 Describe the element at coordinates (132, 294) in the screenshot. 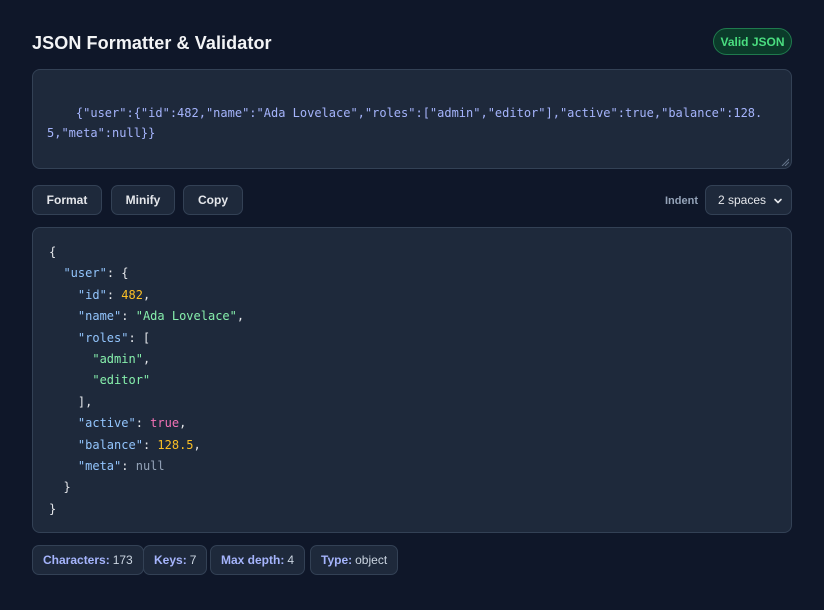

I see `json-number: 482` at that location.